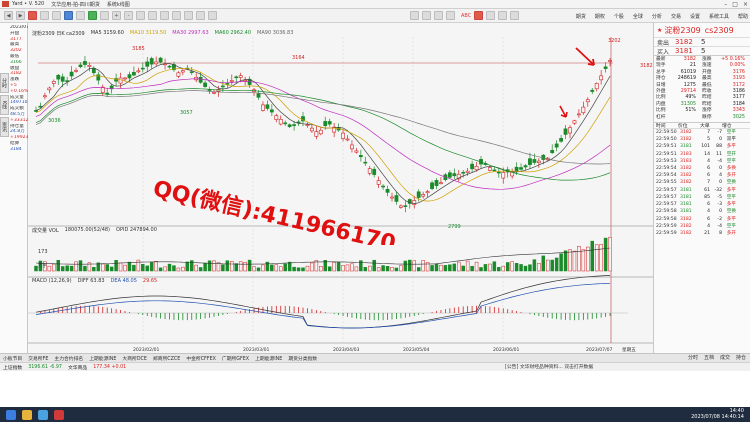  I want to click on tool-d-icon, so click(491, 15).